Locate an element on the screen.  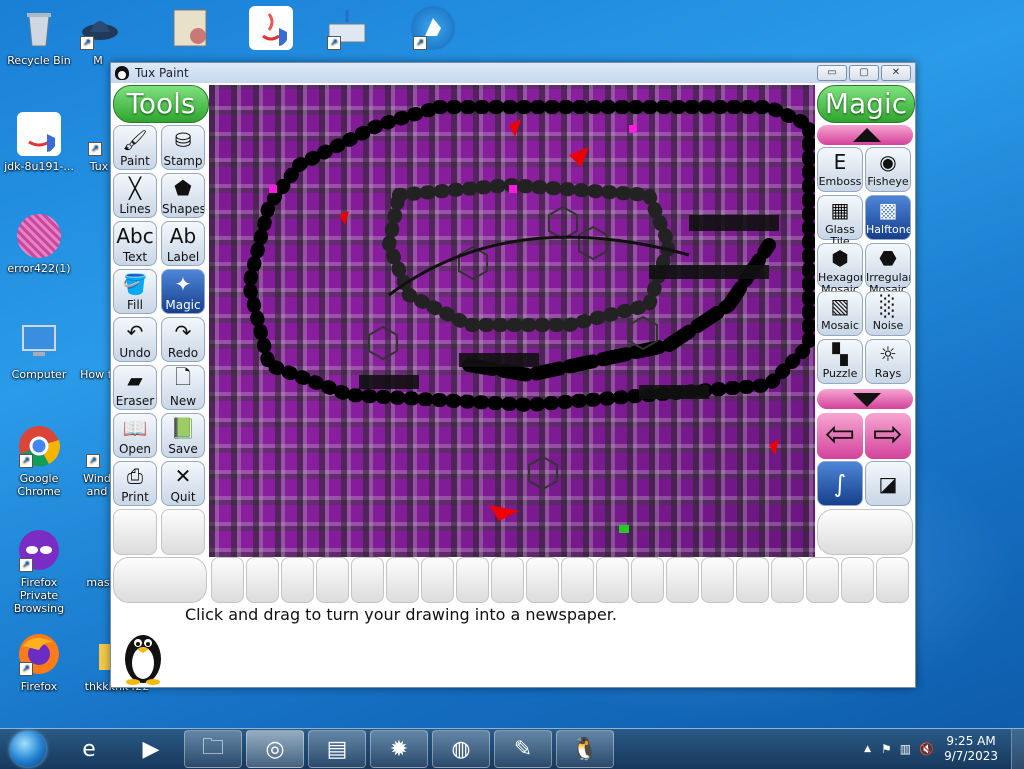
start-button is located at coordinates (28, 749).